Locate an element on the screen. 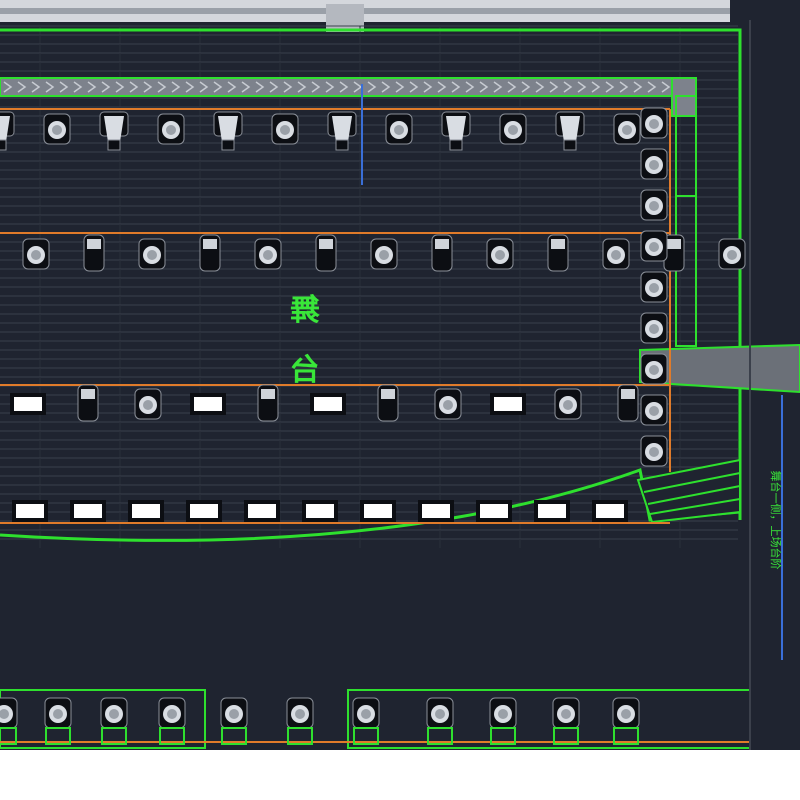 Image resolution: width=800 pixels, height=800 pixels. svg-text: 舞台一侧，上场台阶 is located at coordinates (776, 520).